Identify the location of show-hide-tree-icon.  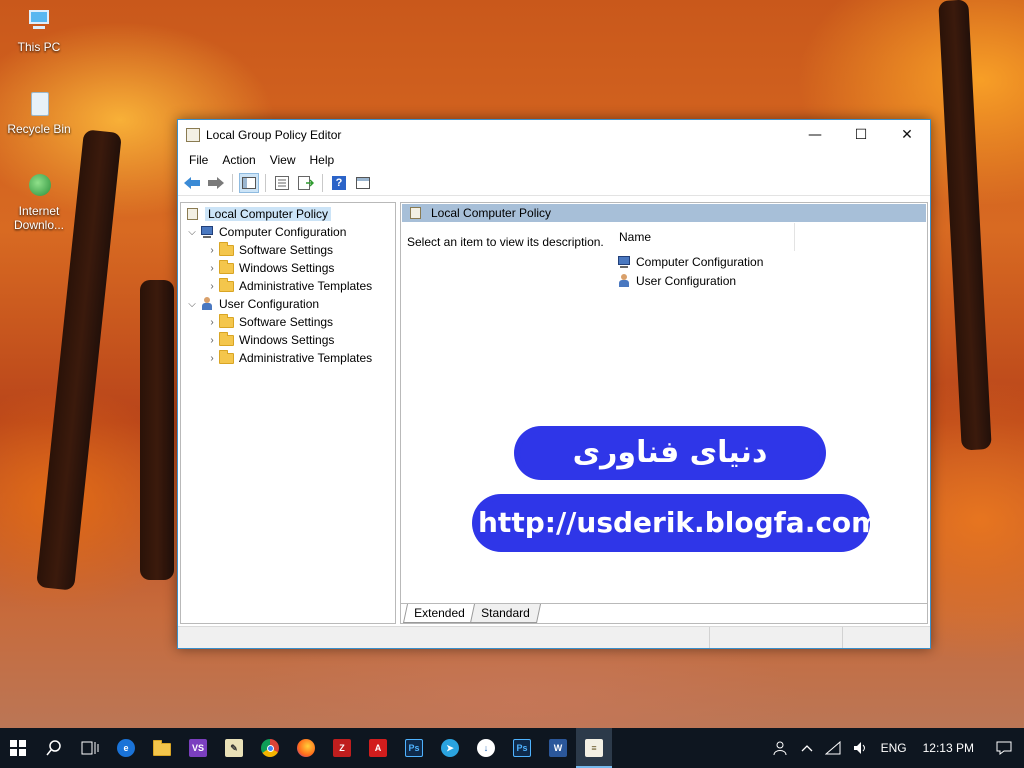
(249, 182).